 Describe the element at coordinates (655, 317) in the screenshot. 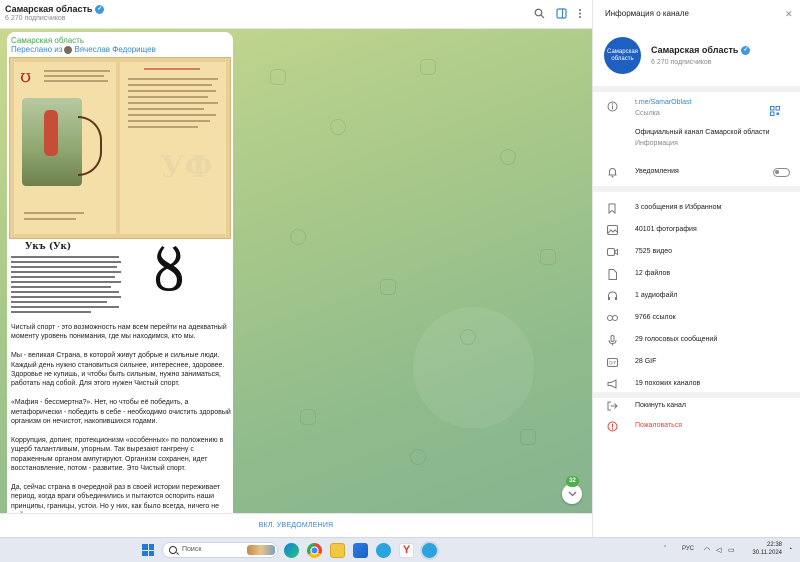

I see `stat-links: 9766 ссылок` at that location.